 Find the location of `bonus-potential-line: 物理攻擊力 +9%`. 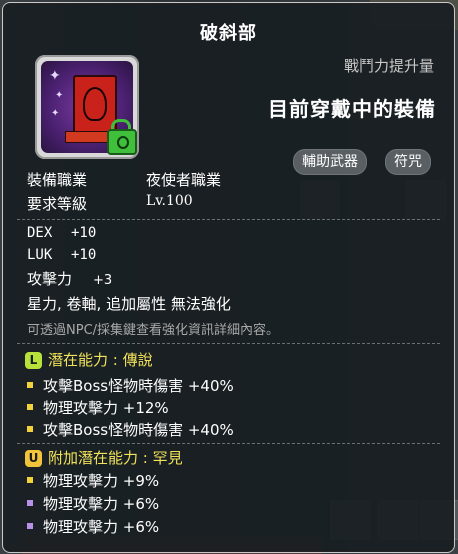

bonus-potential-line: 物理攻擊力 +9% is located at coordinates (93, 480).